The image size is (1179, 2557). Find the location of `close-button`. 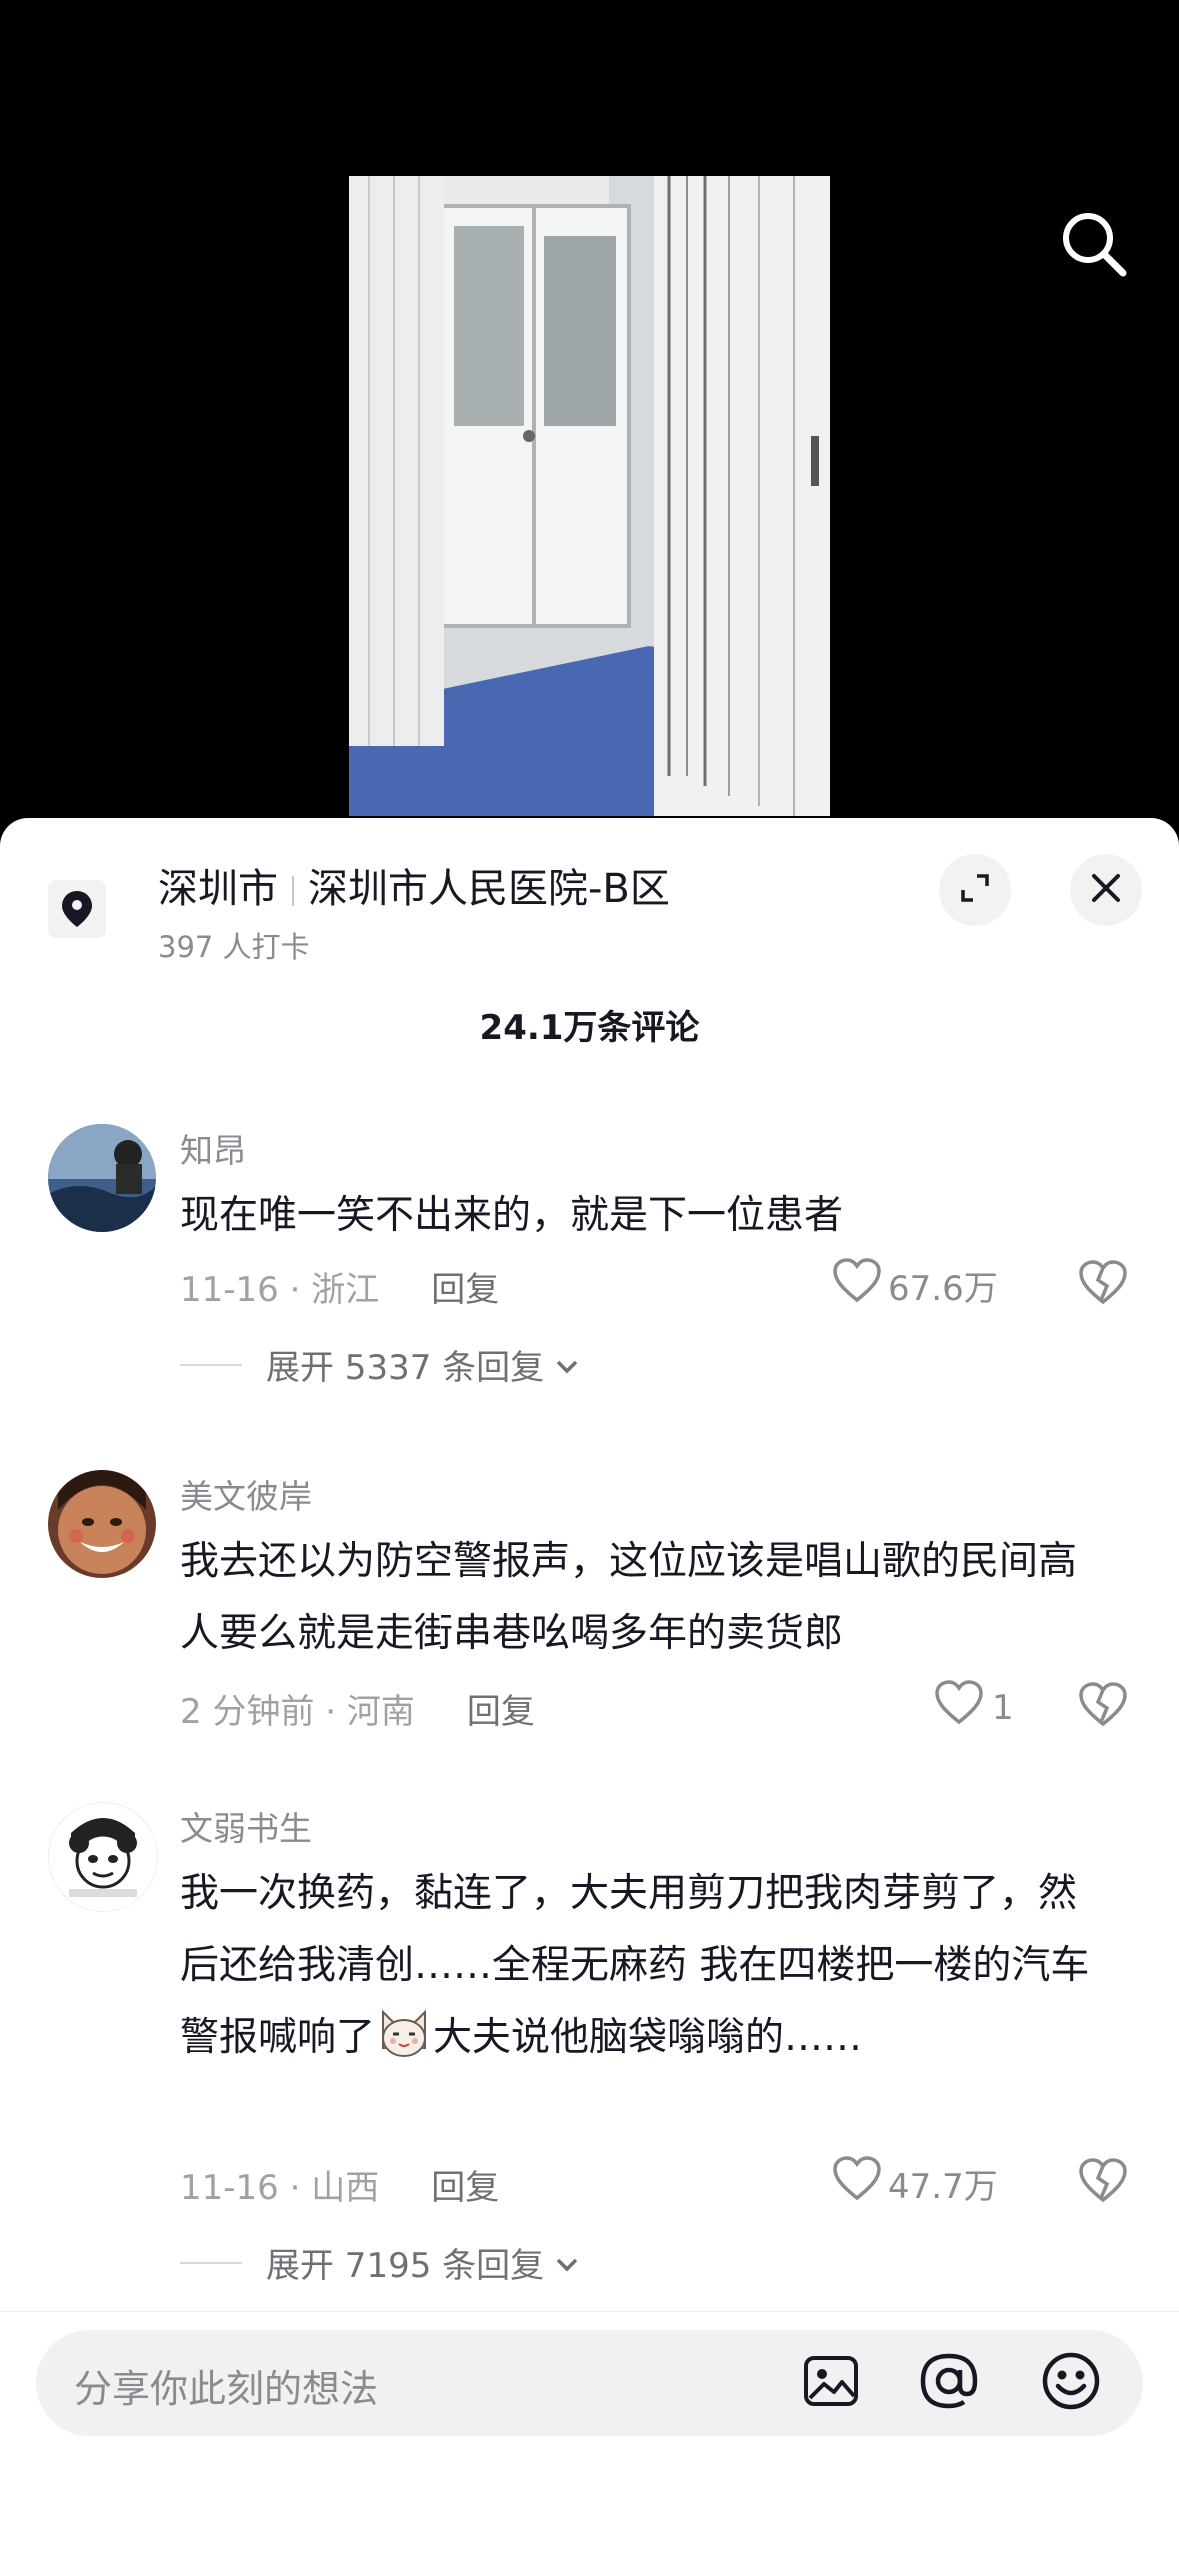

close-button is located at coordinates (1106, 890).